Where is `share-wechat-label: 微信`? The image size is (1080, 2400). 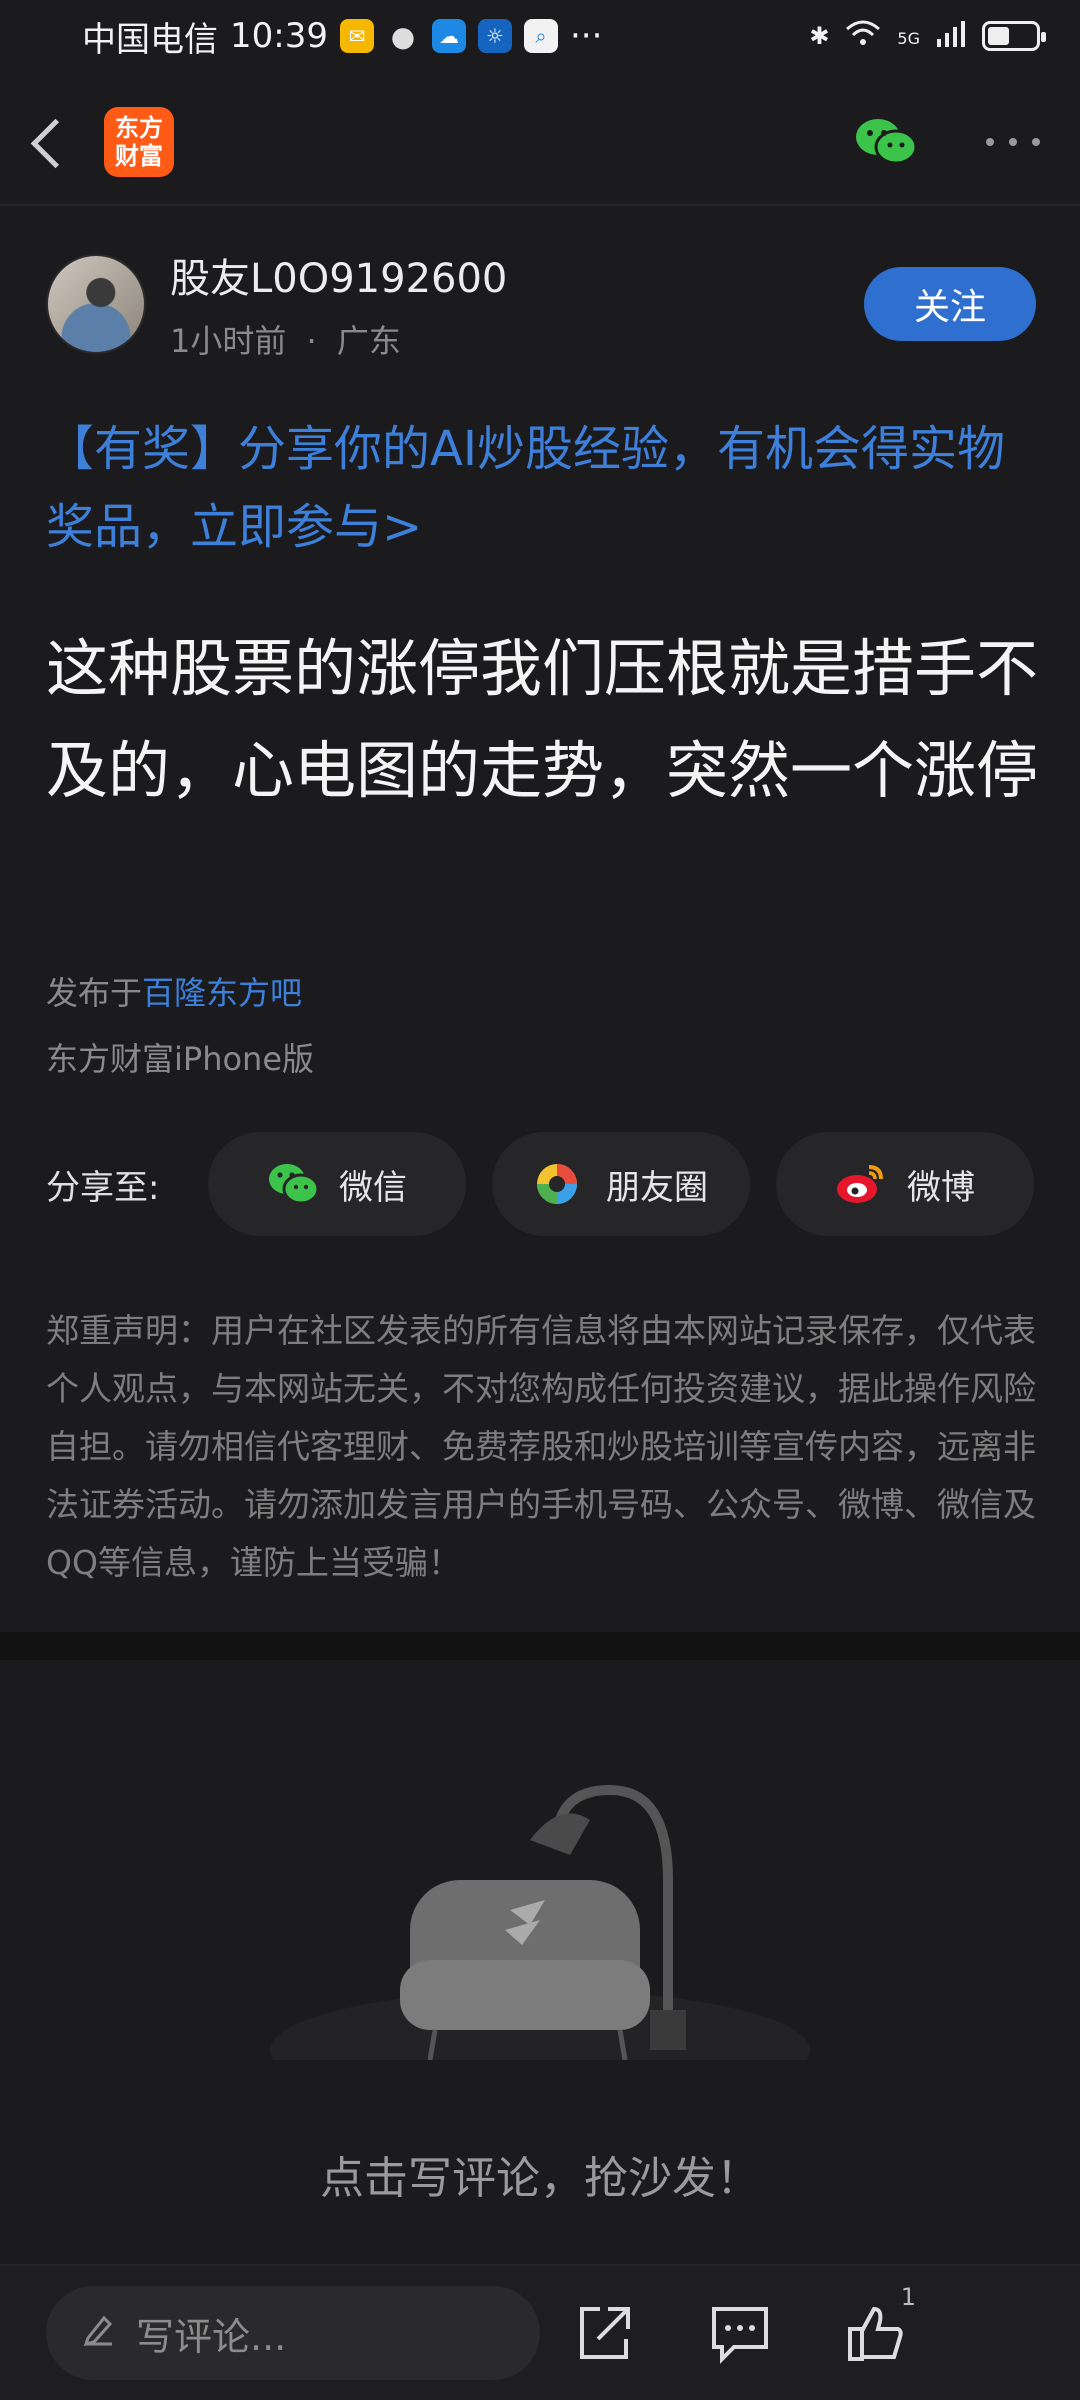 share-wechat-label: 微信 is located at coordinates (373, 1187).